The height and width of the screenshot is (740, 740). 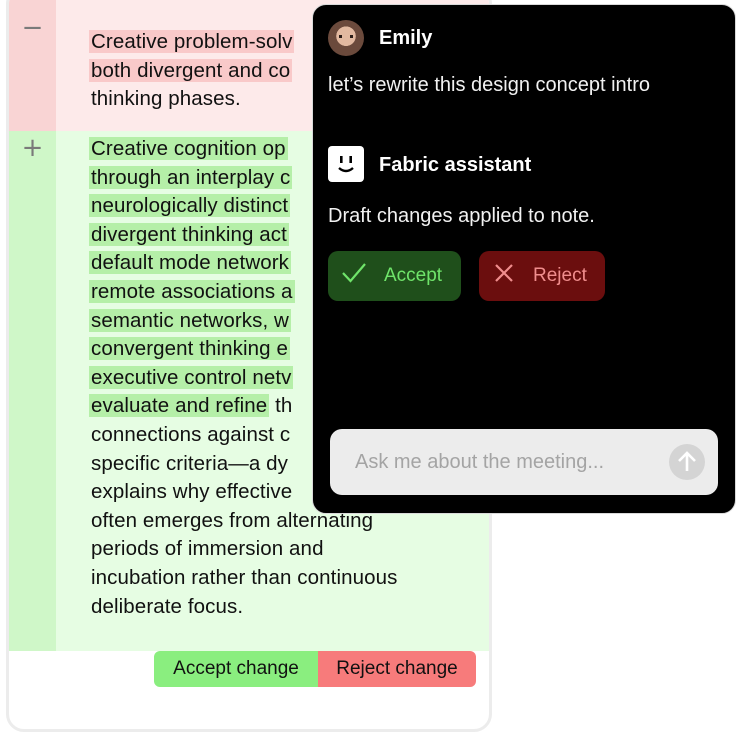 What do you see at coordinates (32, 28) in the screenshot?
I see `minus-icon: −` at bounding box center [32, 28].